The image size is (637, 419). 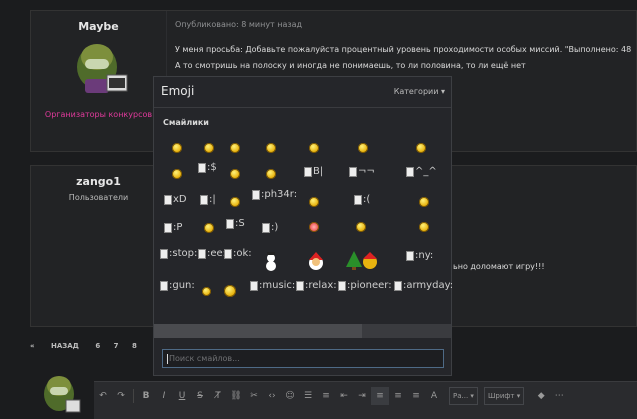 I want to click on align-left-icon: ≡, so click(x=380, y=396).